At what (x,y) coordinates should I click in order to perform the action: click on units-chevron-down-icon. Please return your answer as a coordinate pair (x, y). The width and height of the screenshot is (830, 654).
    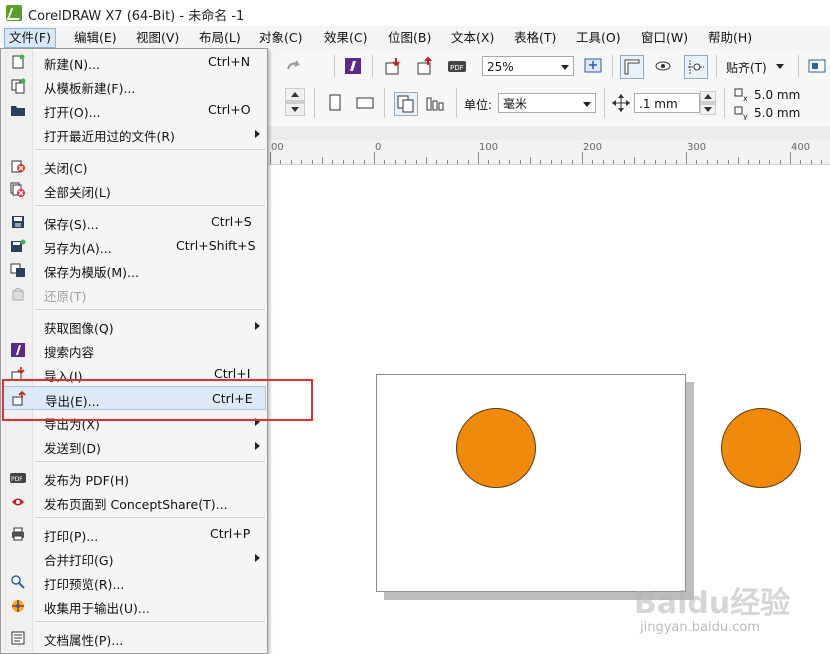
    Looking at the image, I should click on (587, 104).